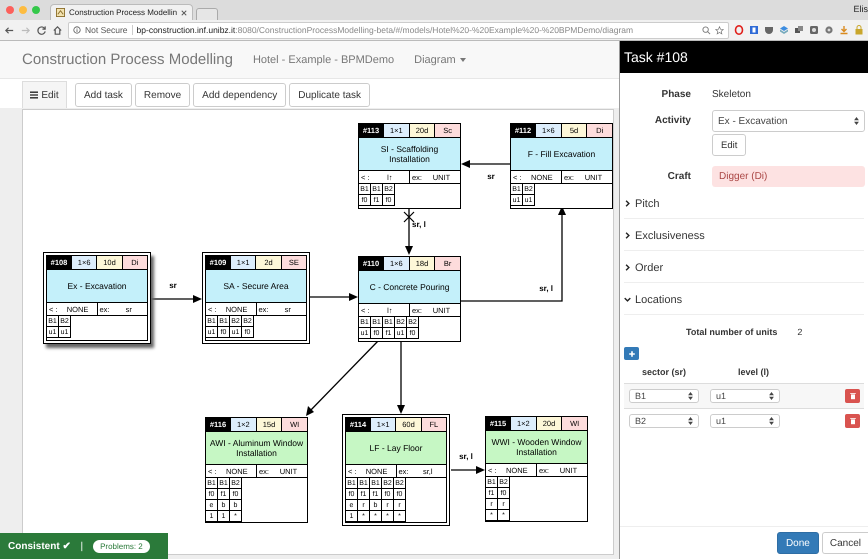  Describe the element at coordinates (754, 372) in the screenshot. I see `column-header: level (l)` at that location.